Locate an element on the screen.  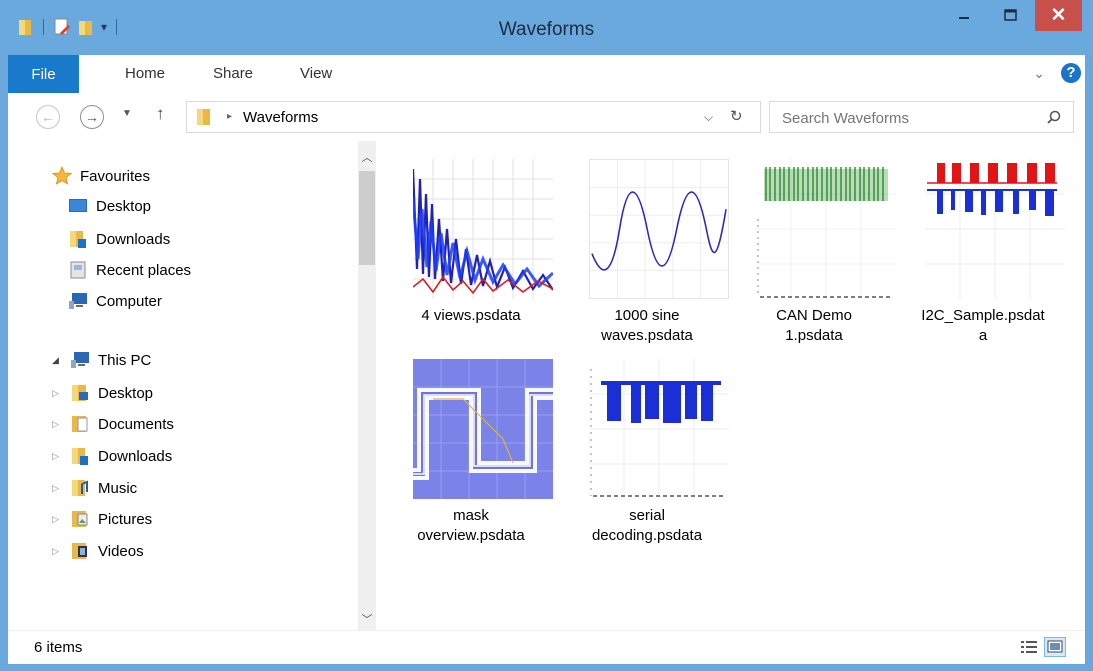
sidebar-item-label: Documents is located at coordinates (136, 424).